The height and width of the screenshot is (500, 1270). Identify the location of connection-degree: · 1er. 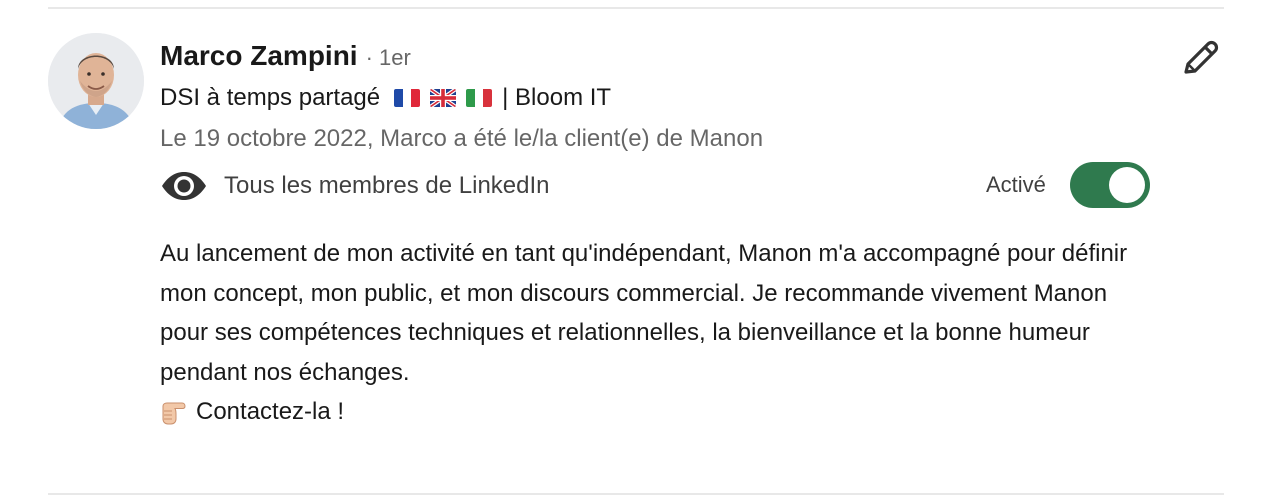
(388, 57).